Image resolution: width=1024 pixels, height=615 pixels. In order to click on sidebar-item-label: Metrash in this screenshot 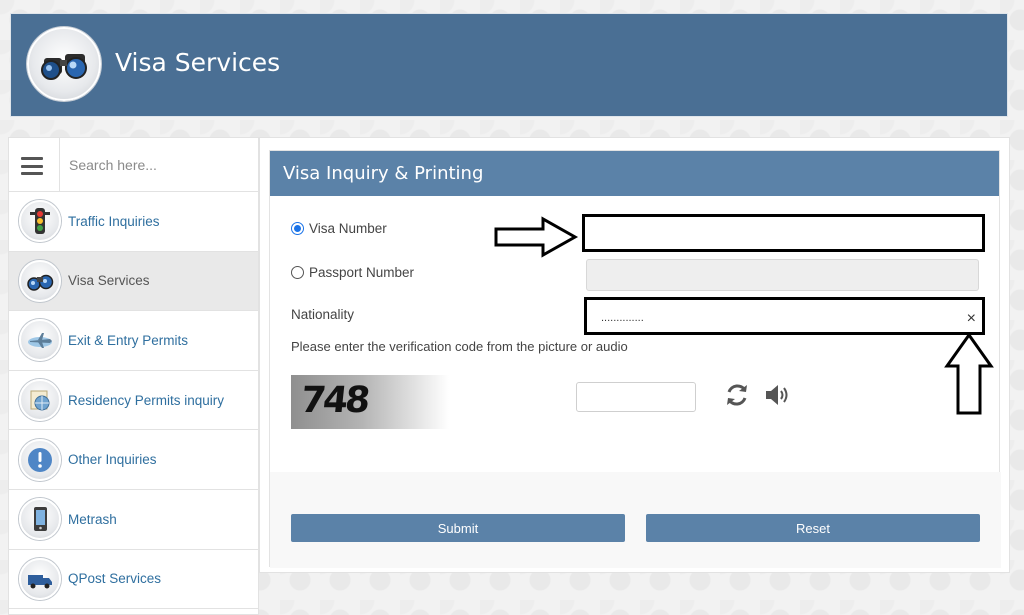, I will do `click(92, 519)`.